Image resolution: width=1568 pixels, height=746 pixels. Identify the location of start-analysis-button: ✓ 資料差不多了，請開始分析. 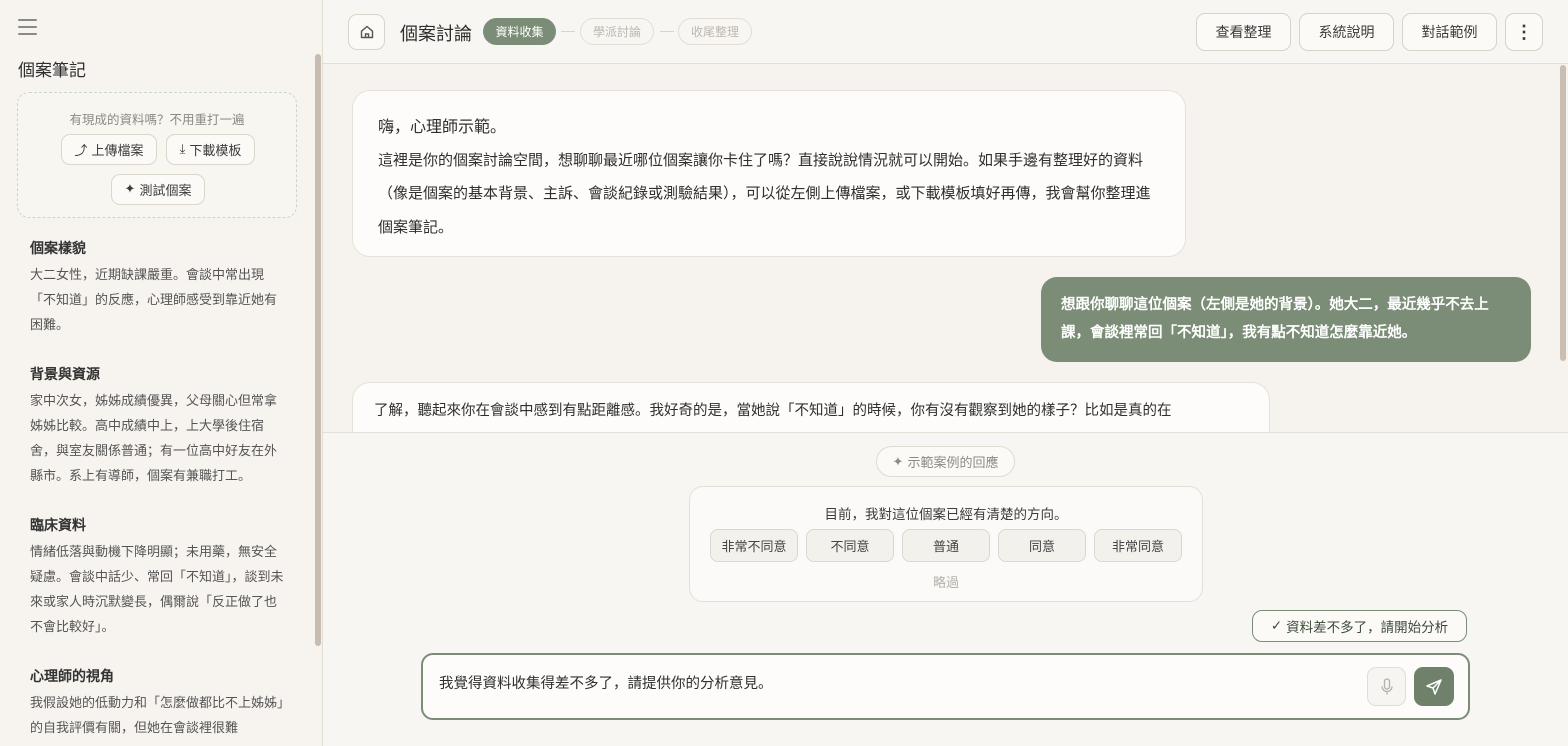
(1359, 626).